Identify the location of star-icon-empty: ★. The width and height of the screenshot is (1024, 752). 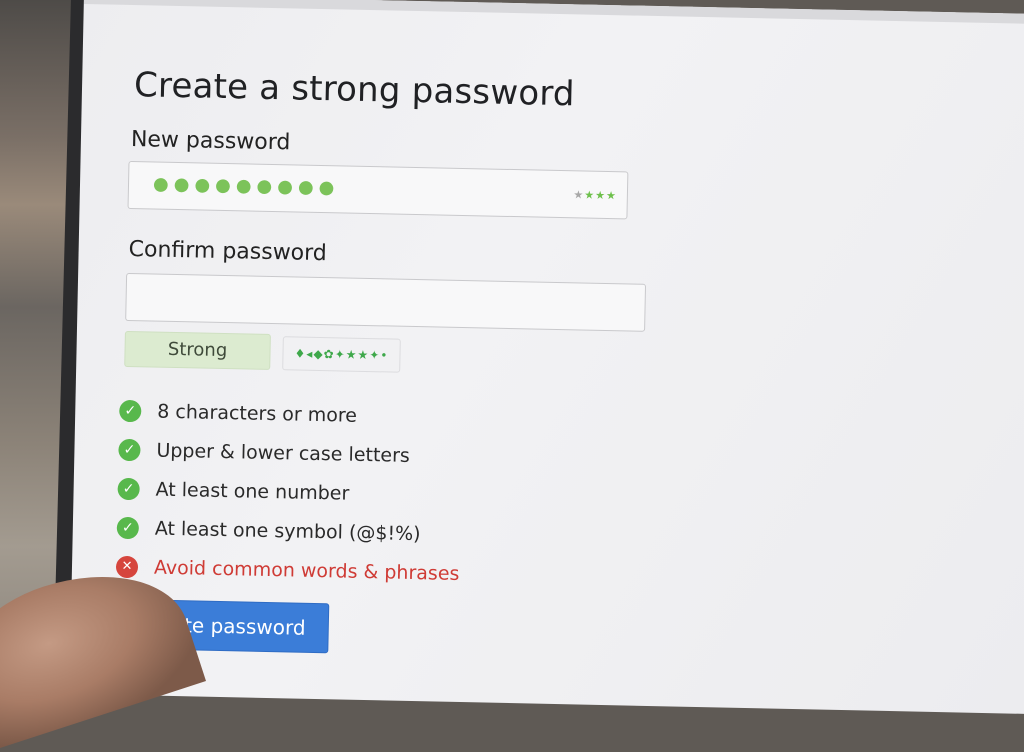
(579, 195).